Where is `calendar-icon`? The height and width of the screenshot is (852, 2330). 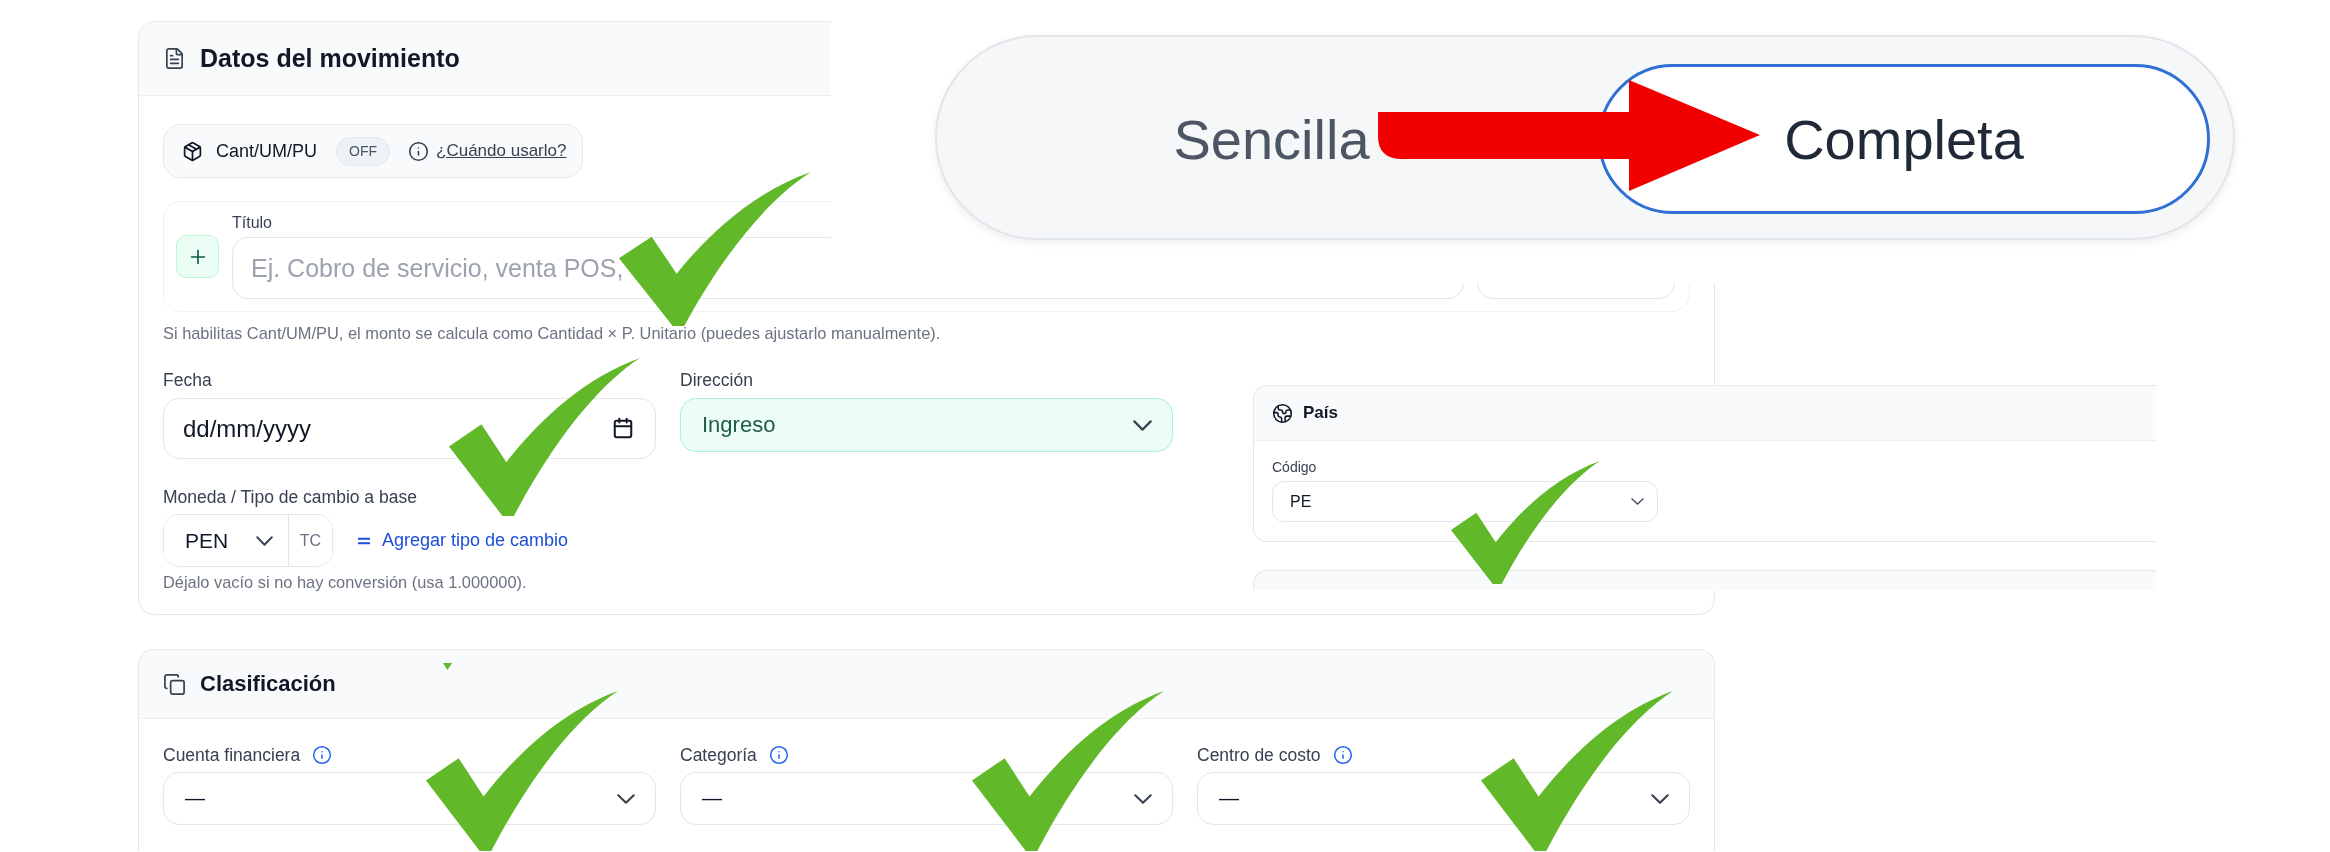 calendar-icon is located at coordinates (623, 428).